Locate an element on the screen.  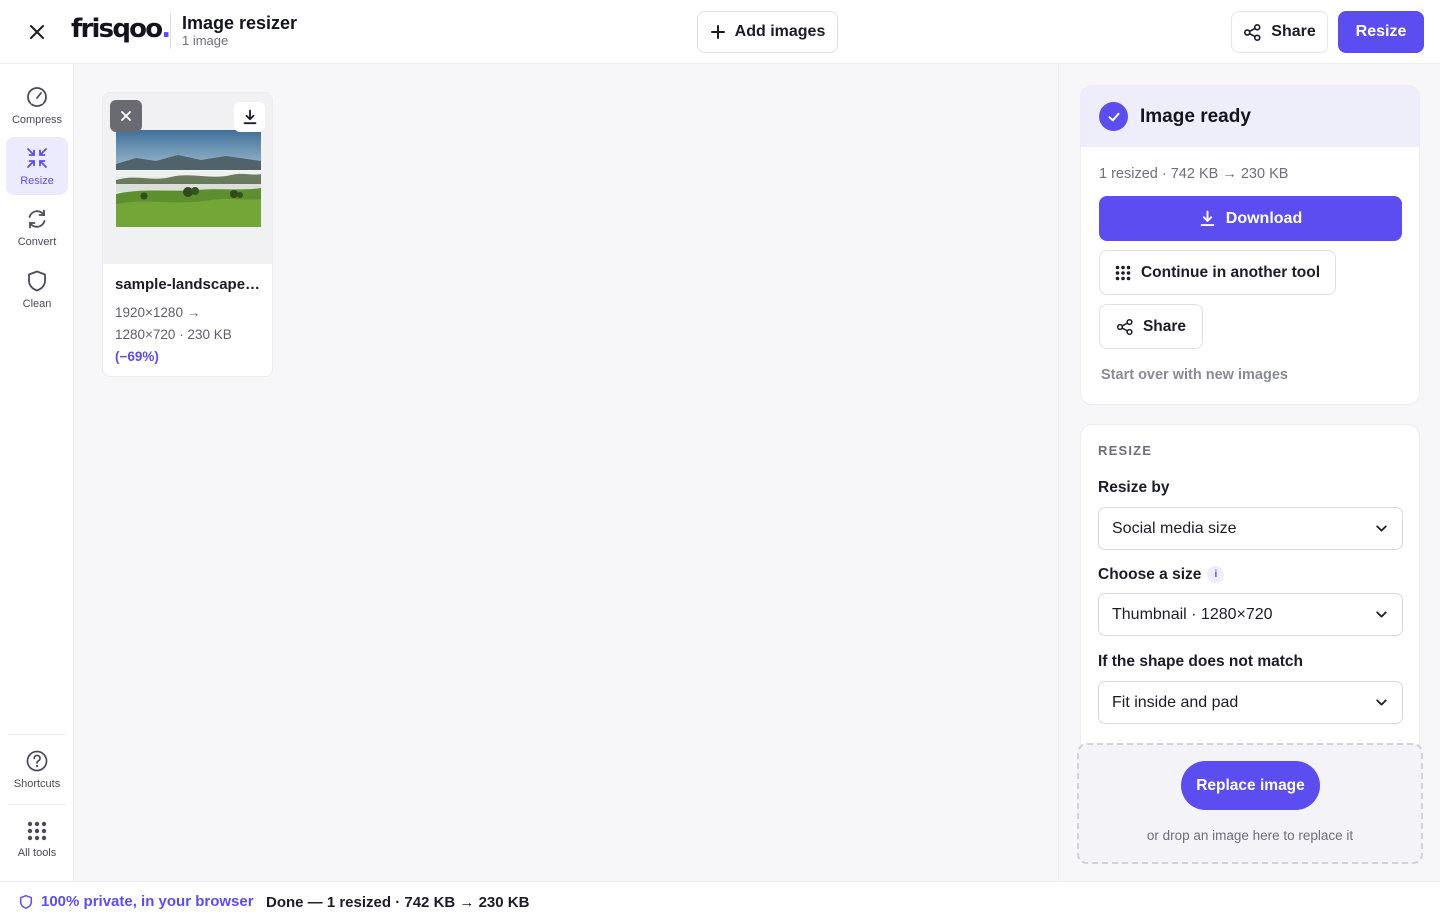
new-dimensions-size: 1280×720 · 230 KB is located at coordinates (173, 334).